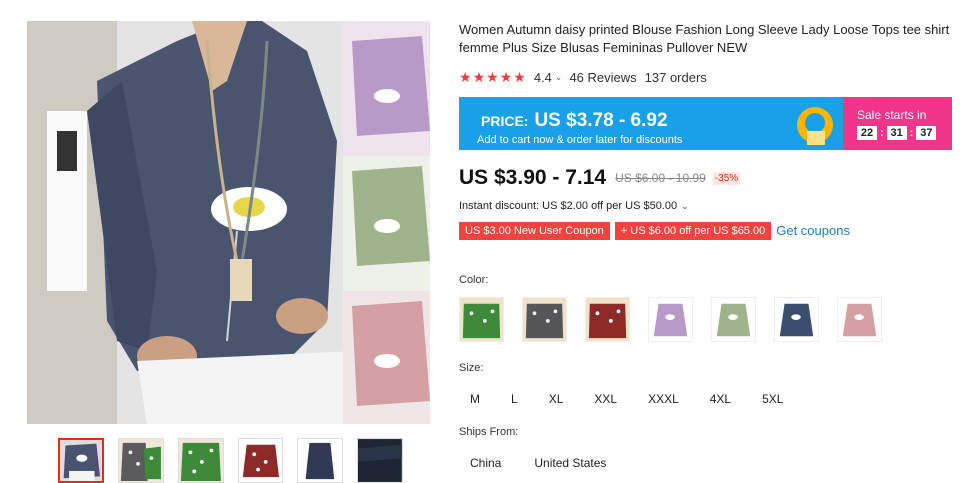 This screenshot has height=483, width=976. What do you see at coordinates (720, 399) in the screenshot?
I see `size-option-4xl: 4XL` at bounding box center [720, 399].